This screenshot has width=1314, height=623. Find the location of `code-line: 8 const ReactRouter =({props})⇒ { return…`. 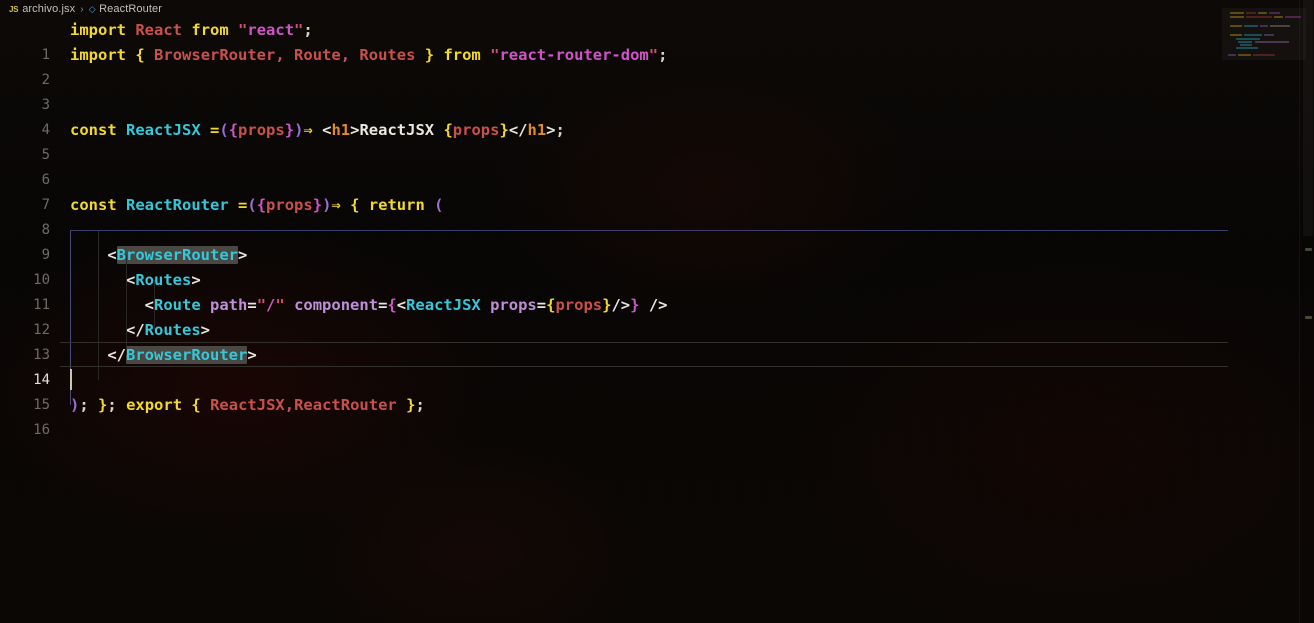

code-line: 8 const ReactRouter =({props})⇒ { return… is located at coordinates (657, 215).